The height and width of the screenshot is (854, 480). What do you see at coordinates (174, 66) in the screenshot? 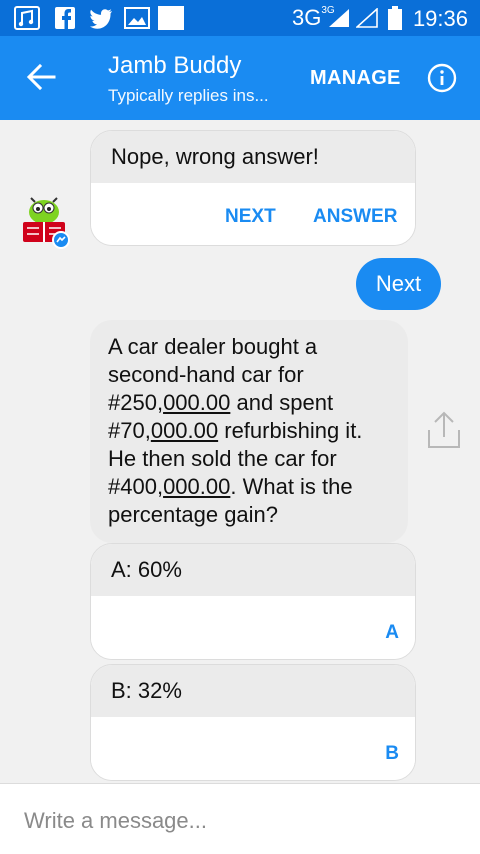
I see `chat-title: Jamb Buddy` at bounding box center [174, 66].